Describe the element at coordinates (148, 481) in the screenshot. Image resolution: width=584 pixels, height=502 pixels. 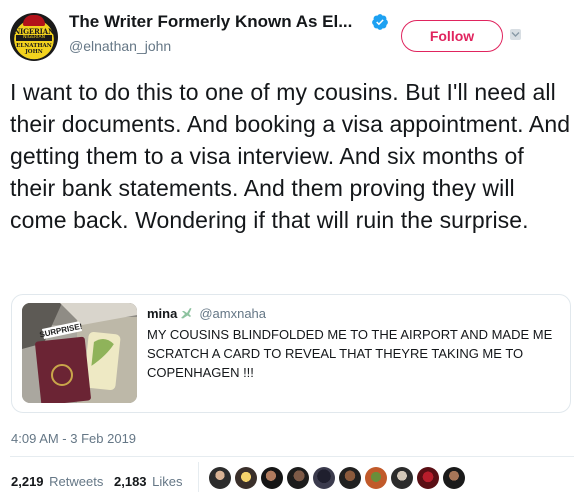
I see `likes-stat: 2,183 Likes` at that location.